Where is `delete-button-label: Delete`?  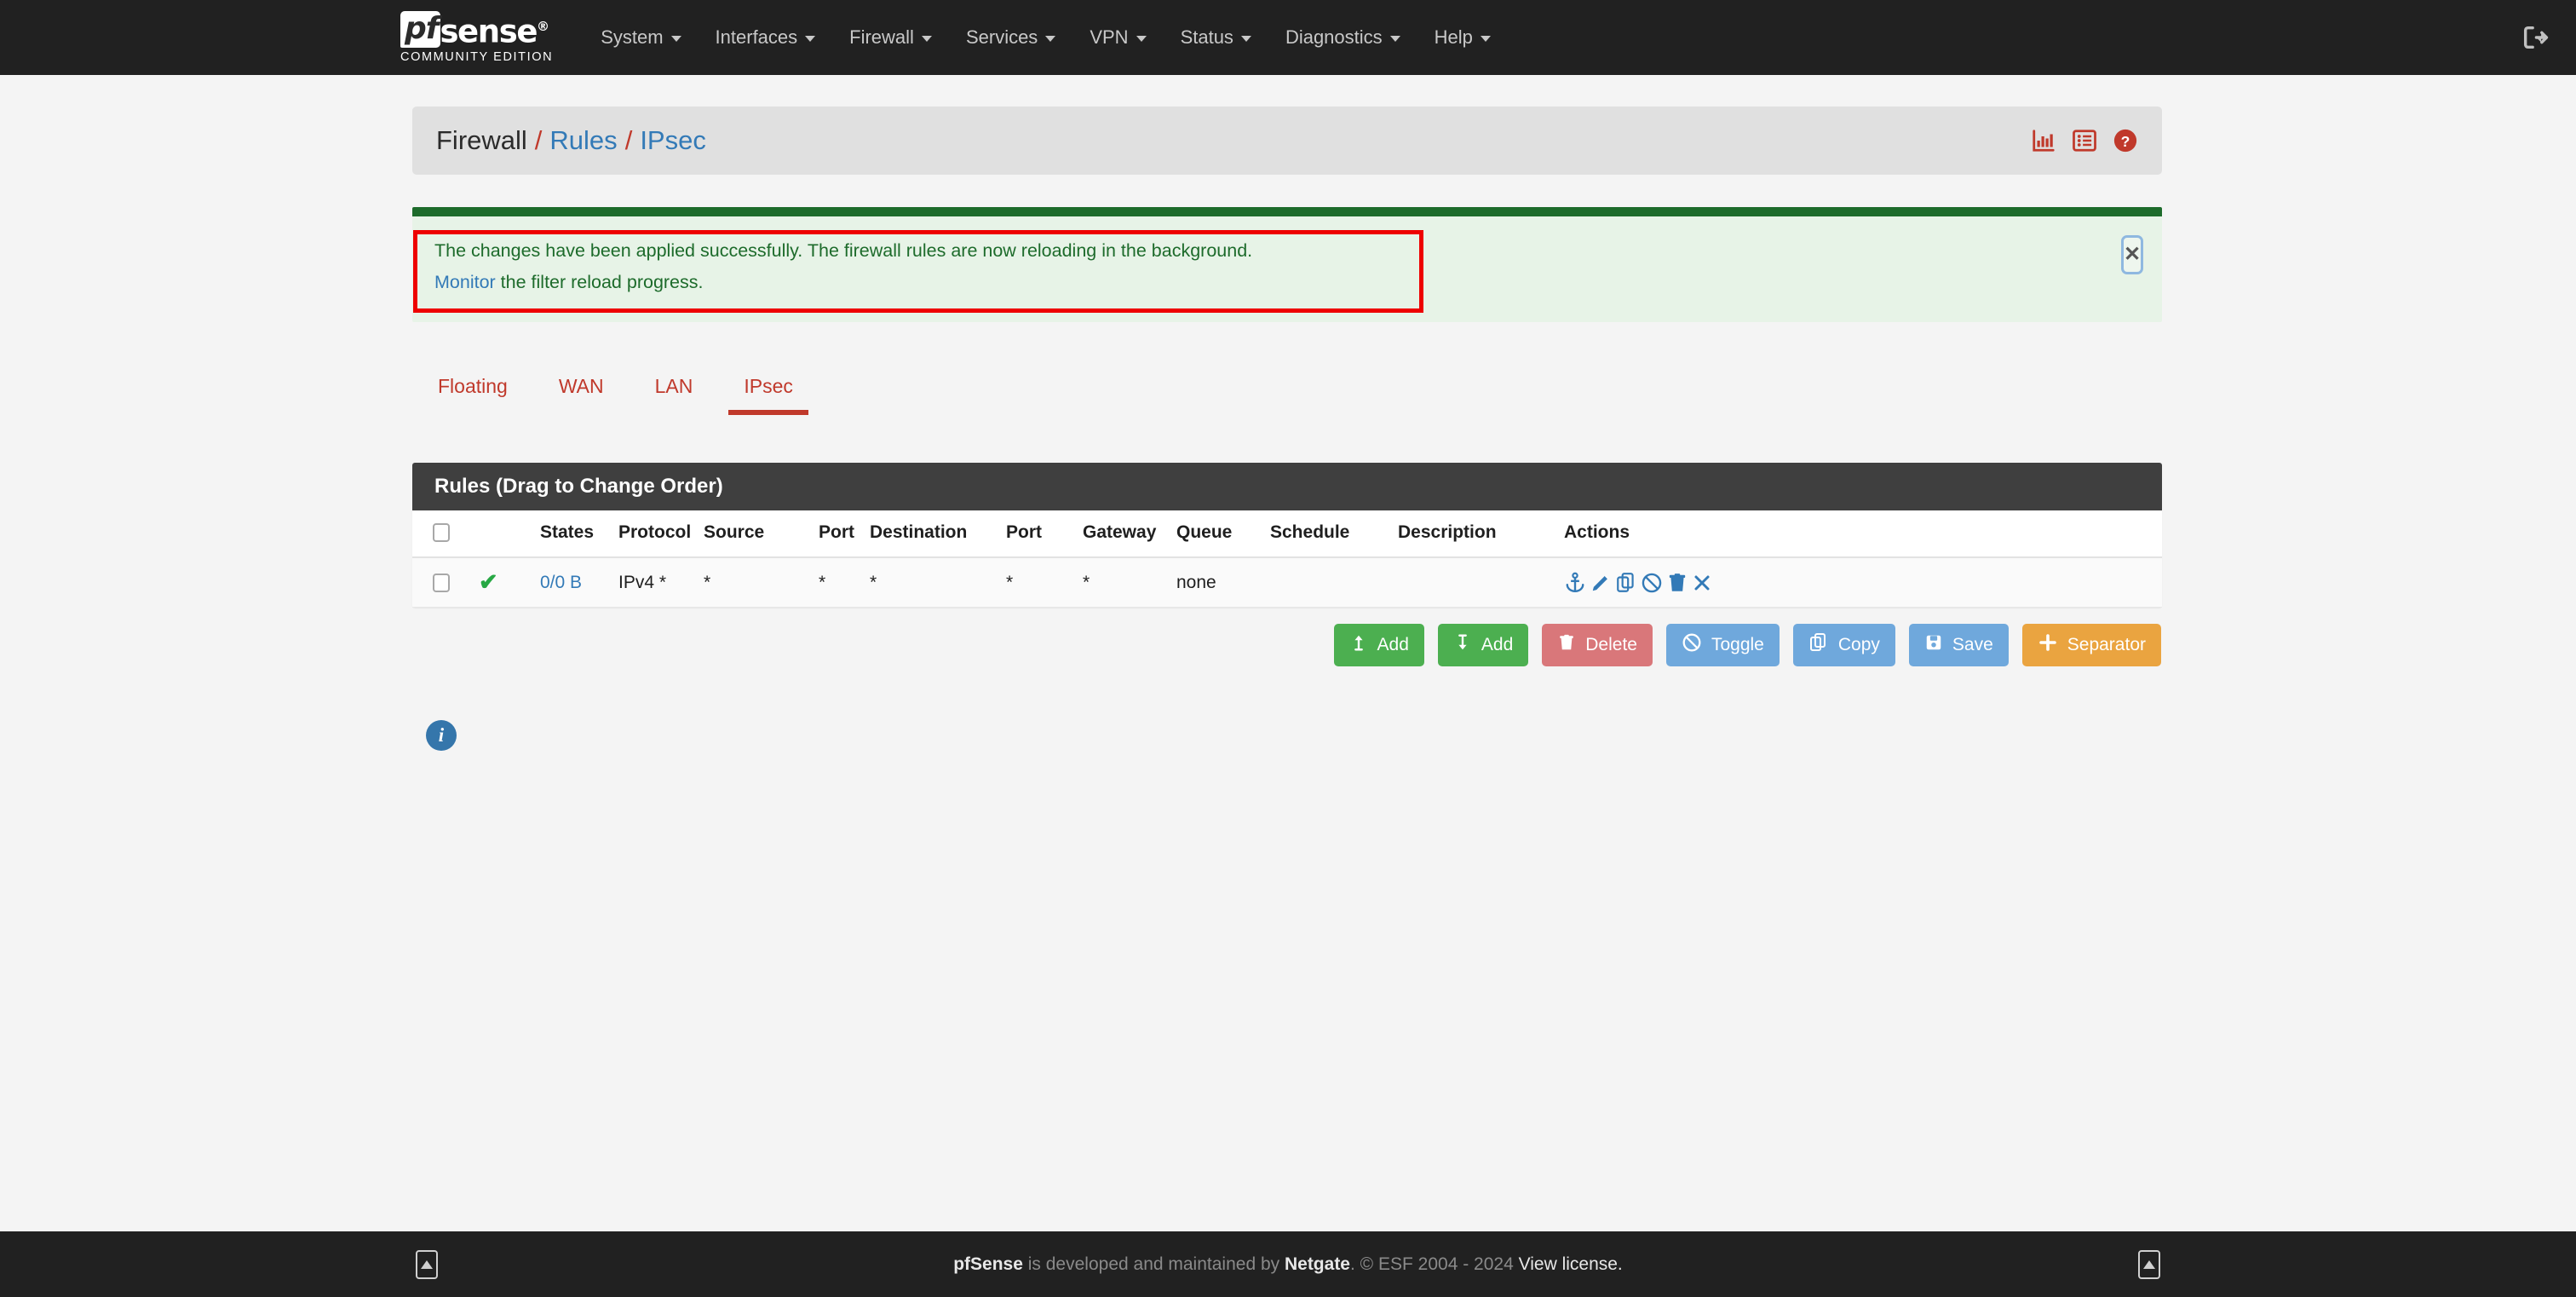
delete-button-label: Delete is located at coordinates (1611, 644).